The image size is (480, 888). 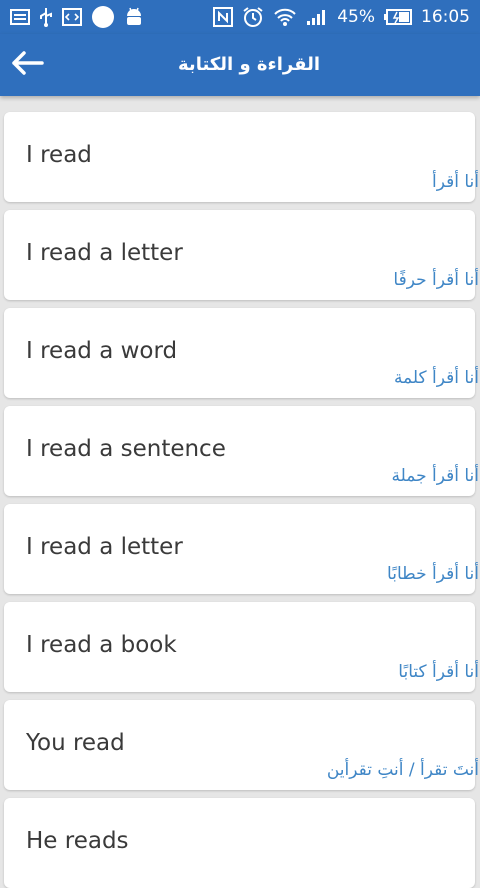 What do you see at coordinates (72, 17) in the screenshot?
I see `code-icon` at bounding box center [72, 17].